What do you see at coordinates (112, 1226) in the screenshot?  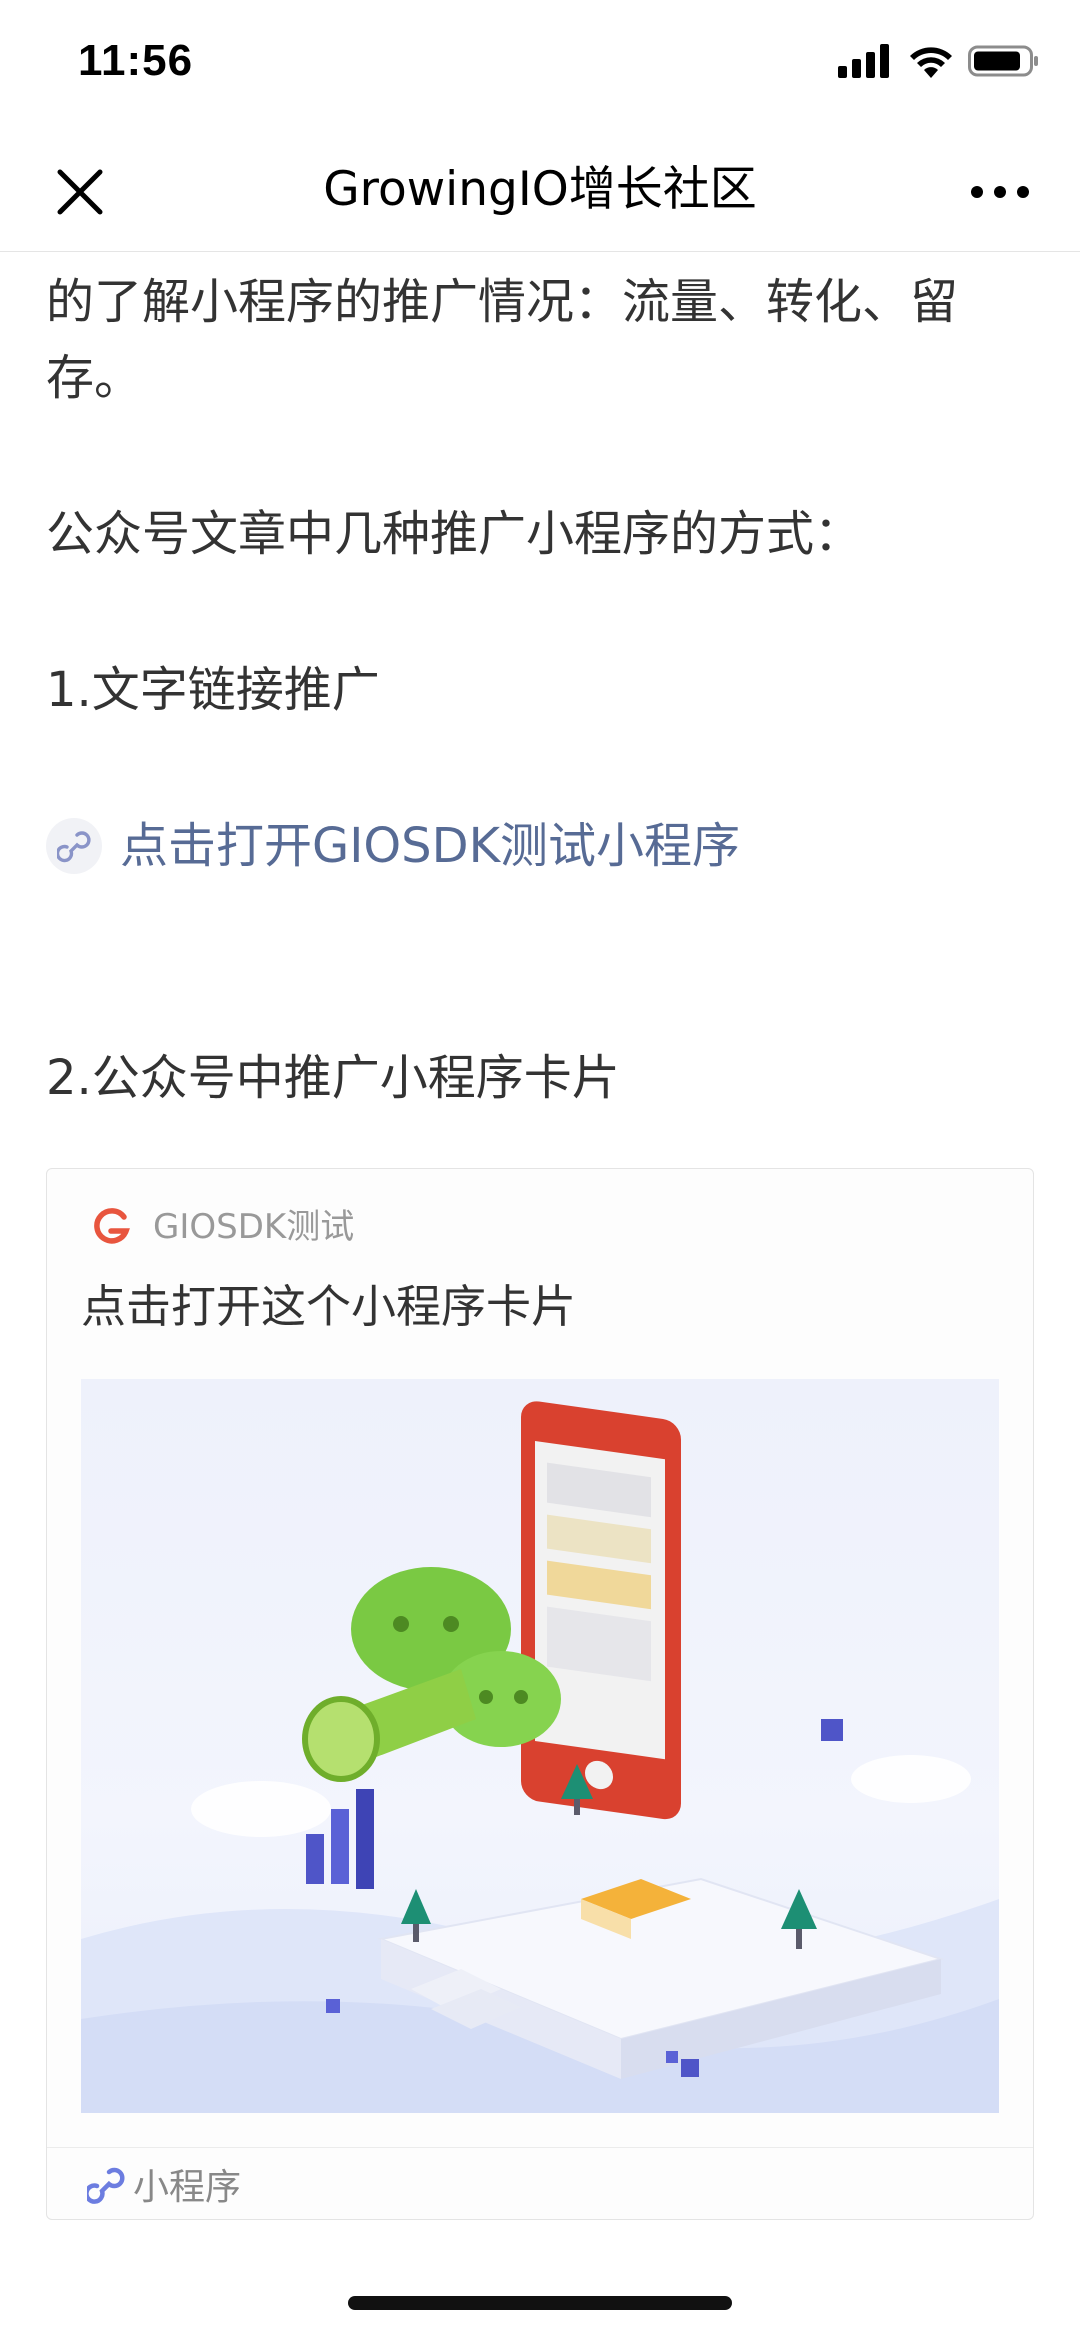 I see `growingio-logo-icon` at bounding box center [112, 1226].